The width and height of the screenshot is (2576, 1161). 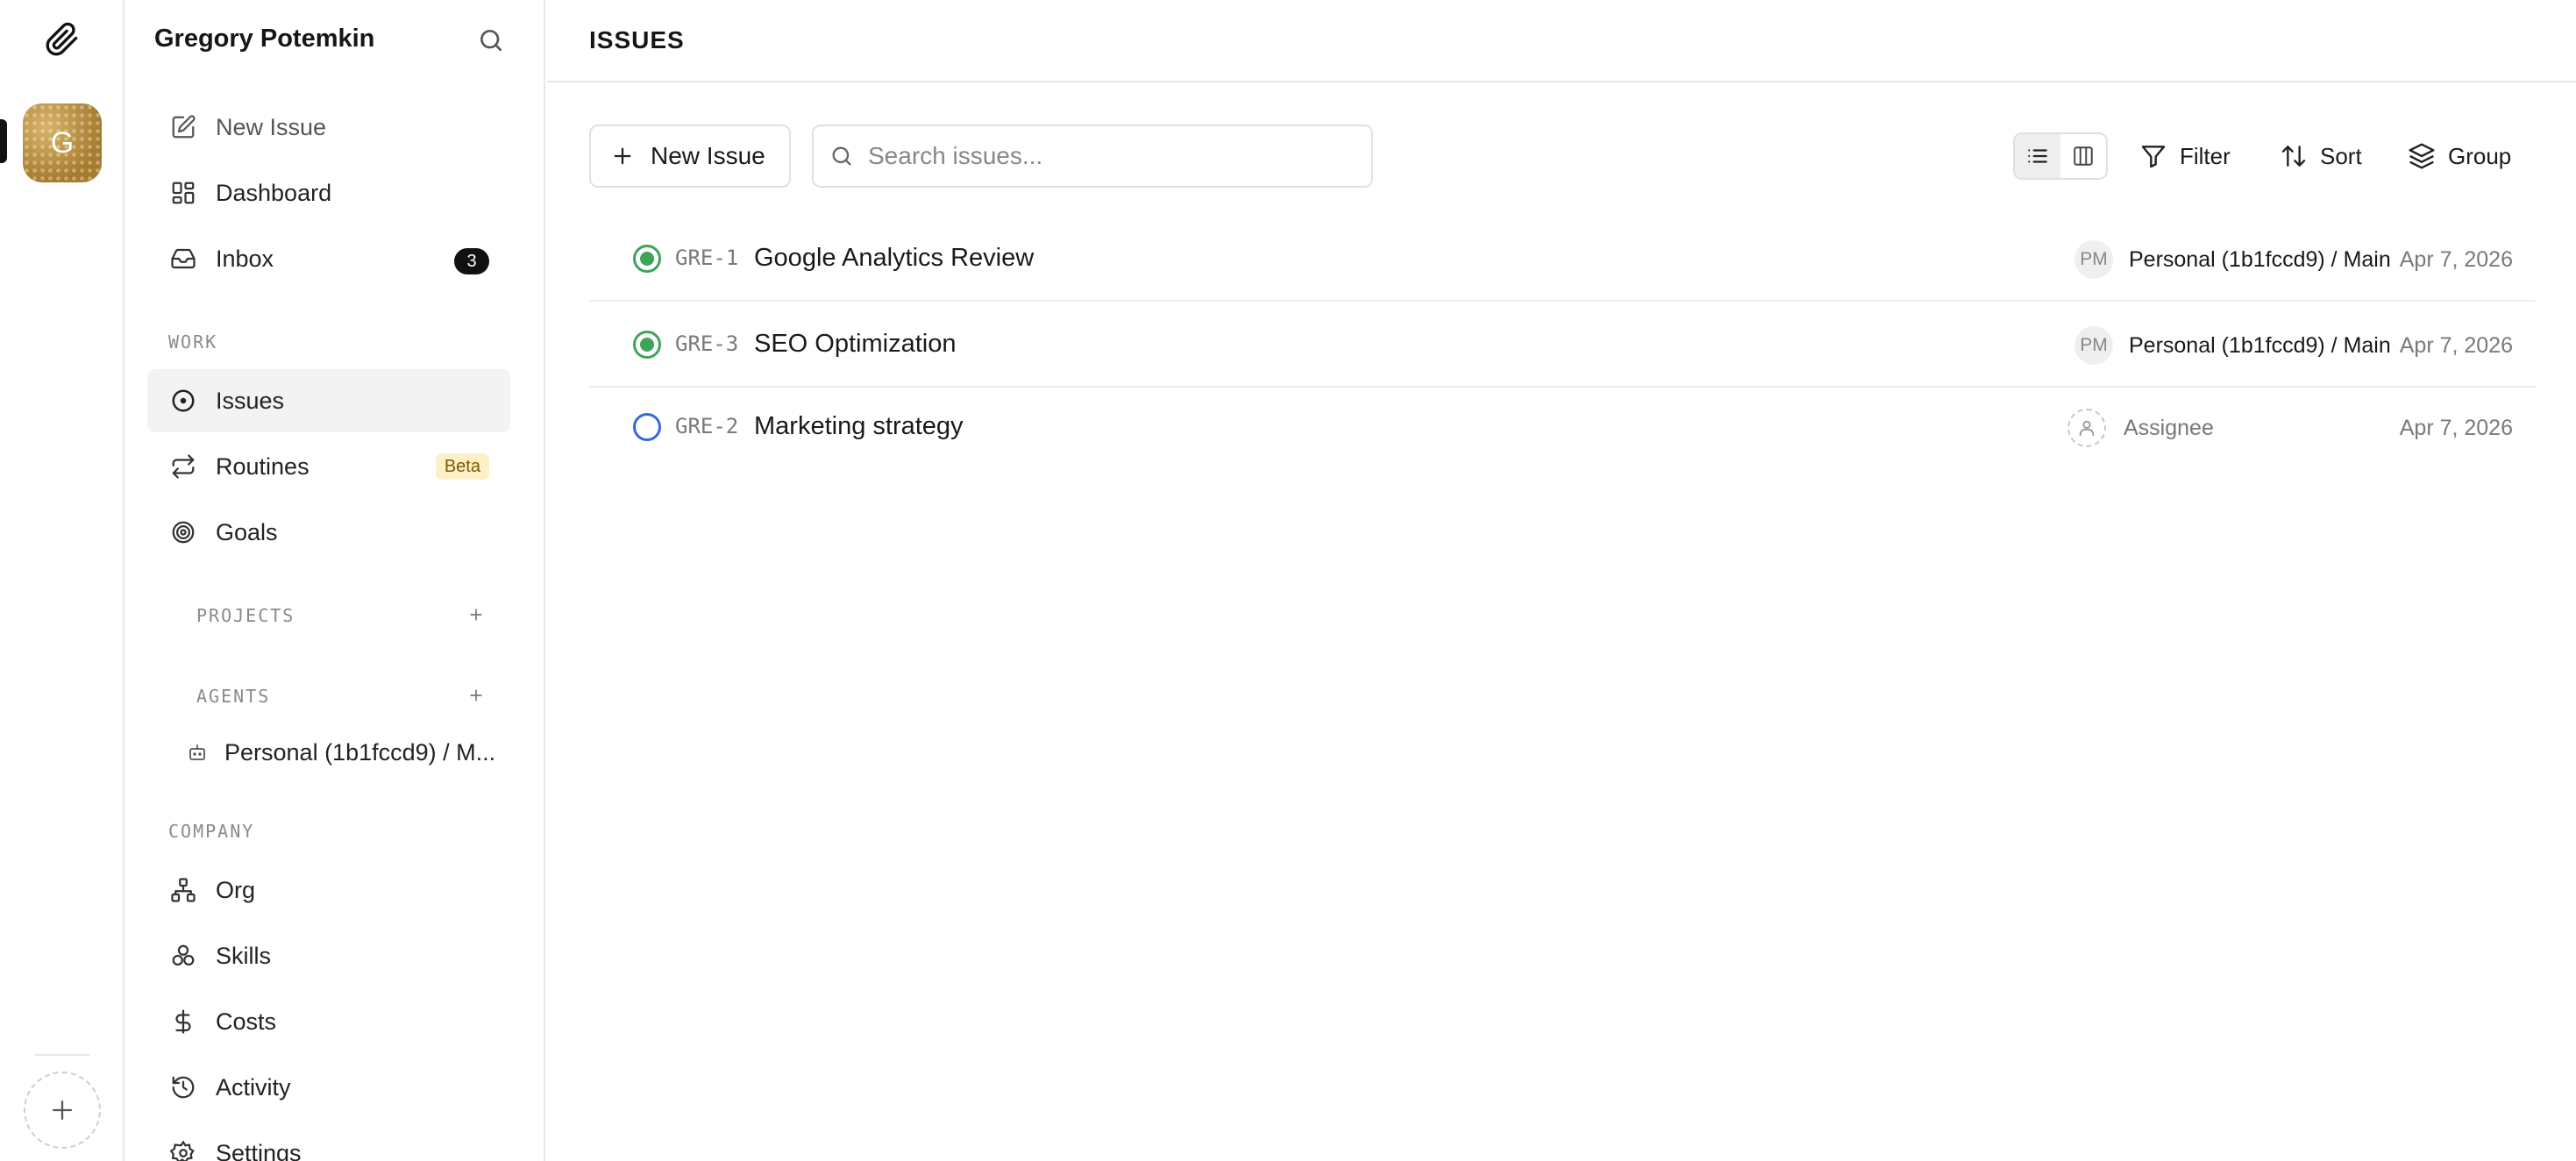 What do you see at coordinates (2153, 157) in the screenshot?
I see `filter-icon` at bounding box center [2153, 157].